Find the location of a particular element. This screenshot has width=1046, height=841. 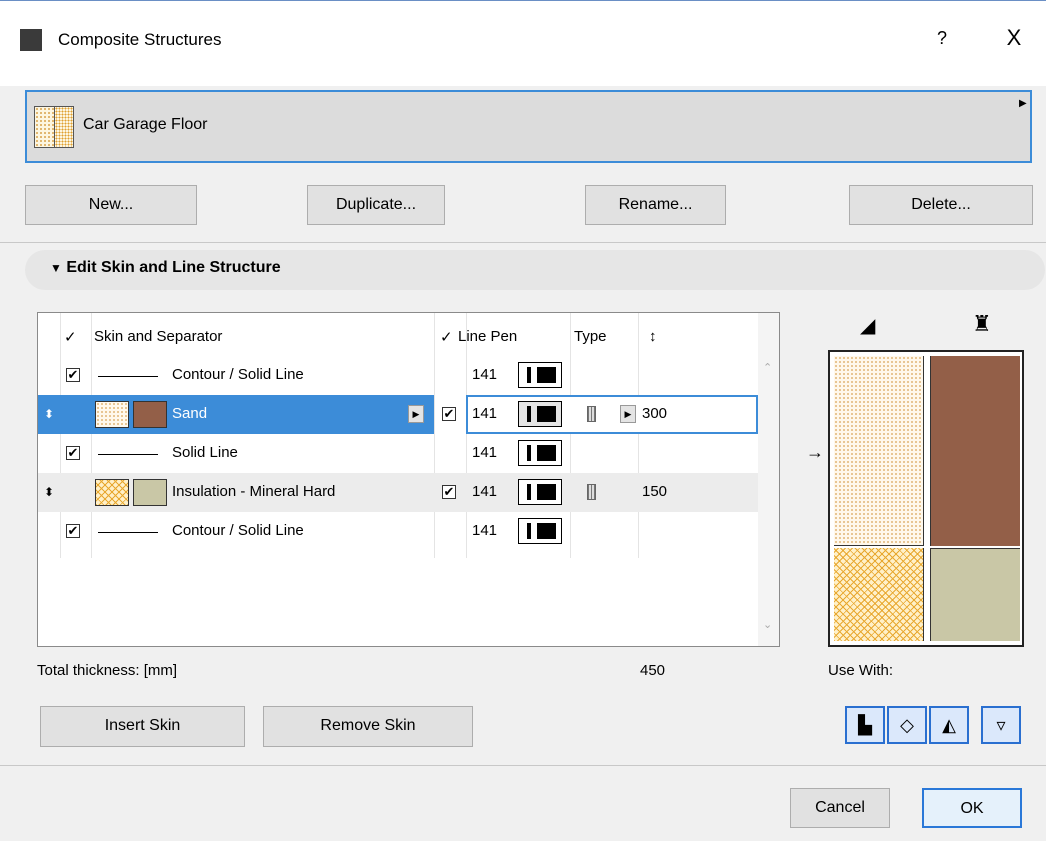

structure-selector: Car Garage Floor ▶ is located at coordinates (528, 126).